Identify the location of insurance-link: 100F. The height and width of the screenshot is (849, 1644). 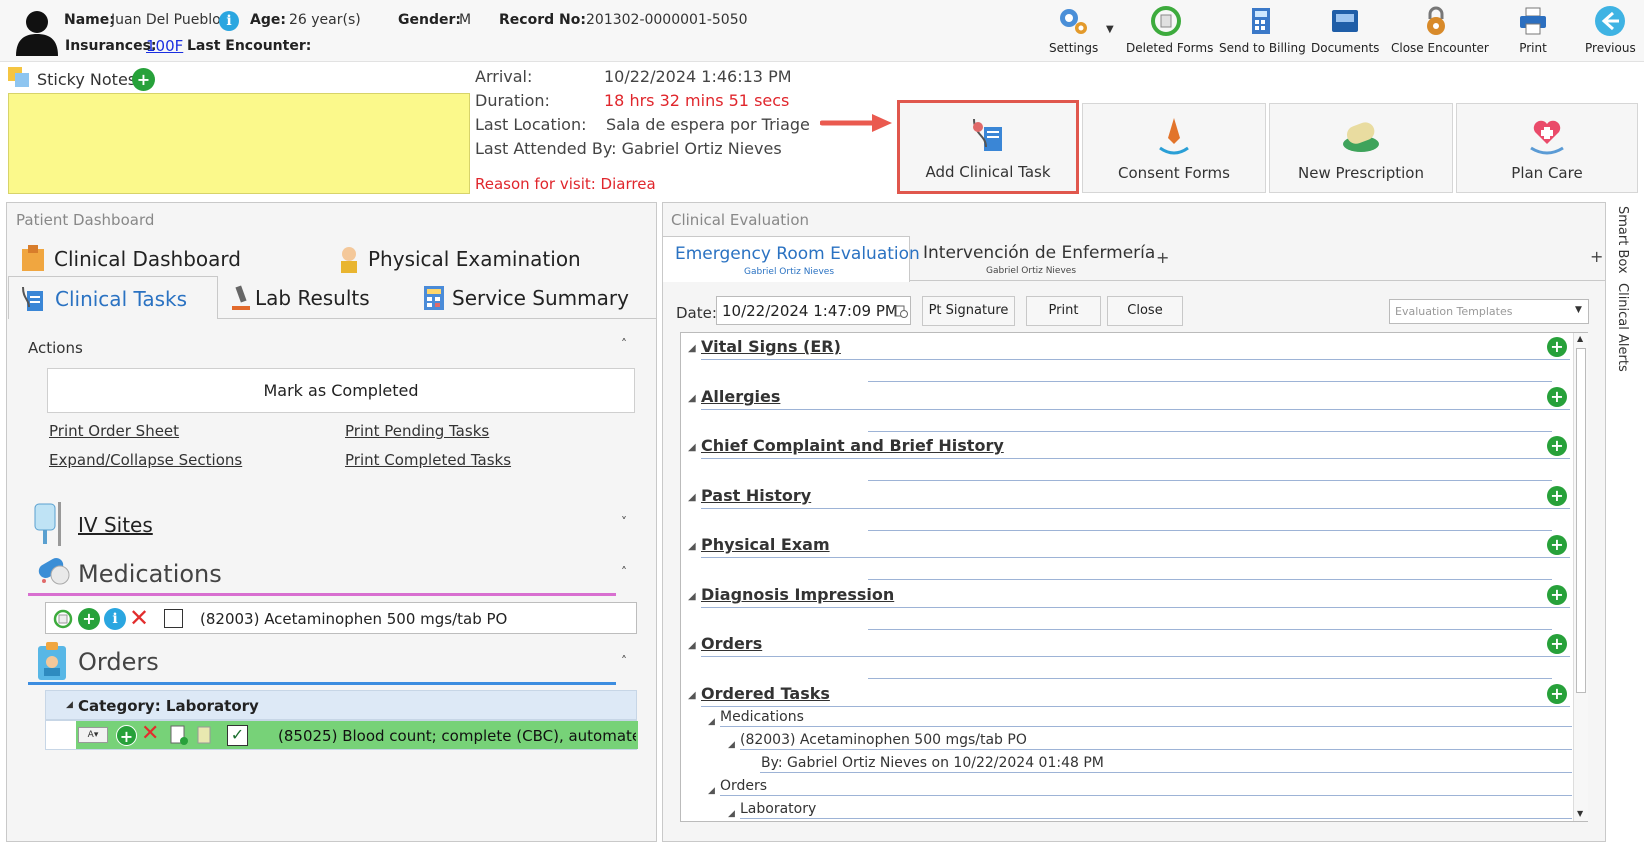
(164, 46).